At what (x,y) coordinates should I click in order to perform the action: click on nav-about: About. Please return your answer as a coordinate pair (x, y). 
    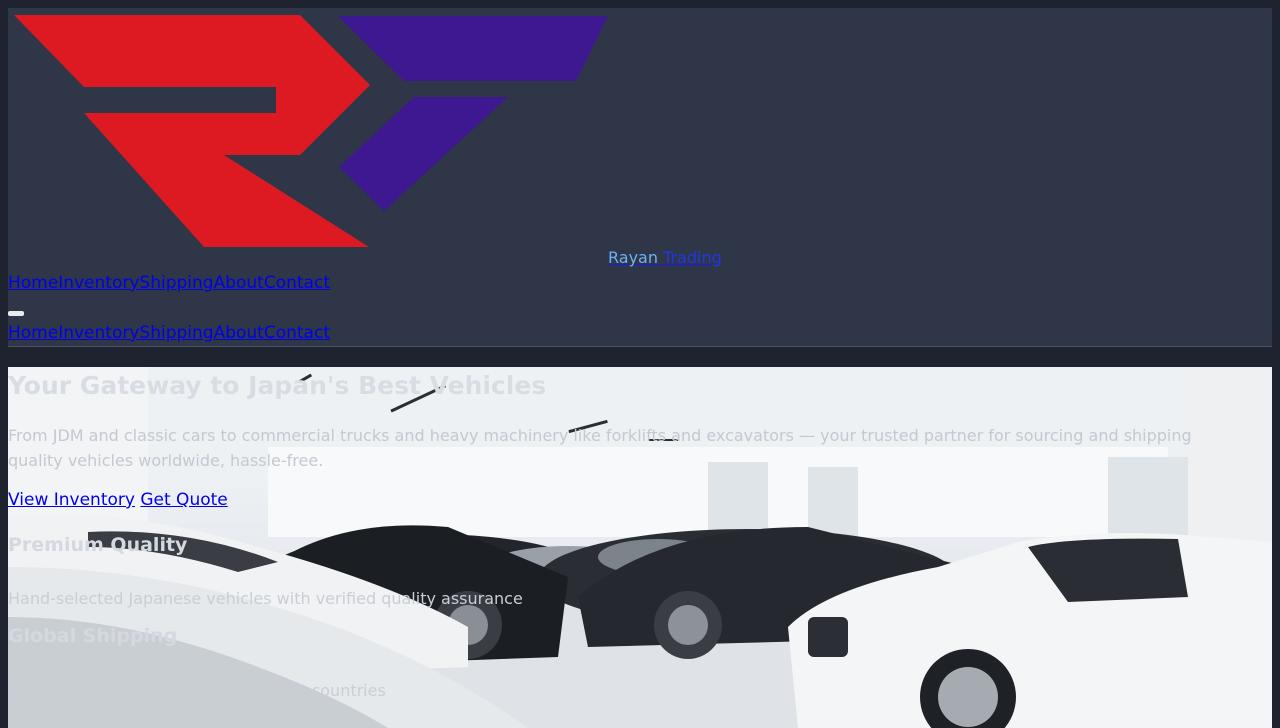
    Looking at the image, I should click on (239, 283).